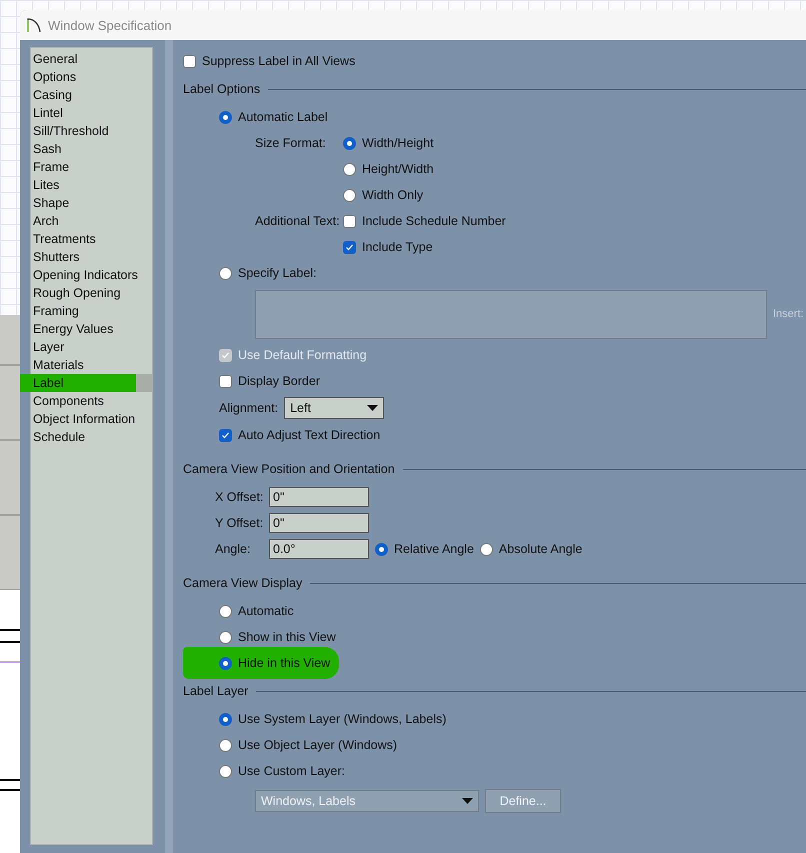  Describe the element at coordinates (91, 311) in the screenshot. I see `category-item: Framing` at that location.